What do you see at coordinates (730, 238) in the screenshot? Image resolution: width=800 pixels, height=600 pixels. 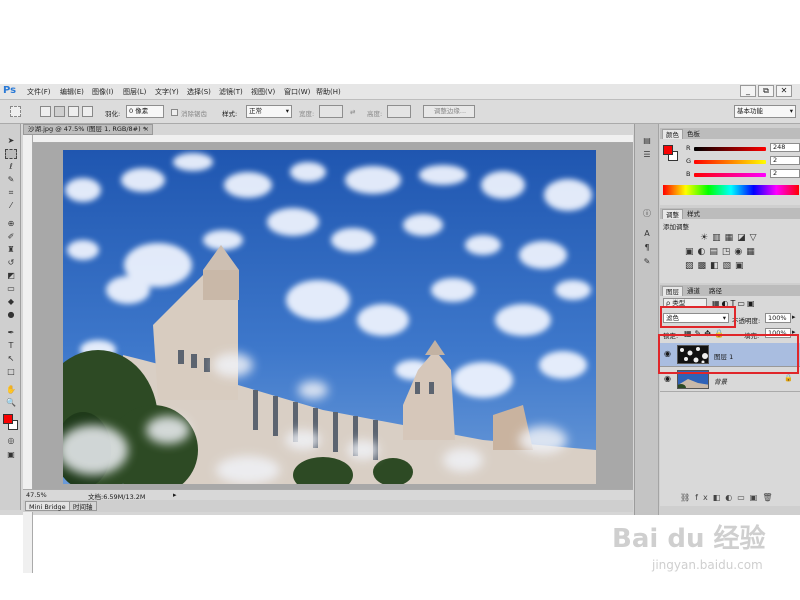 I see `adjustment-icons-row-1: ☀▥▦◪▽` at bounding box center [730, 238].